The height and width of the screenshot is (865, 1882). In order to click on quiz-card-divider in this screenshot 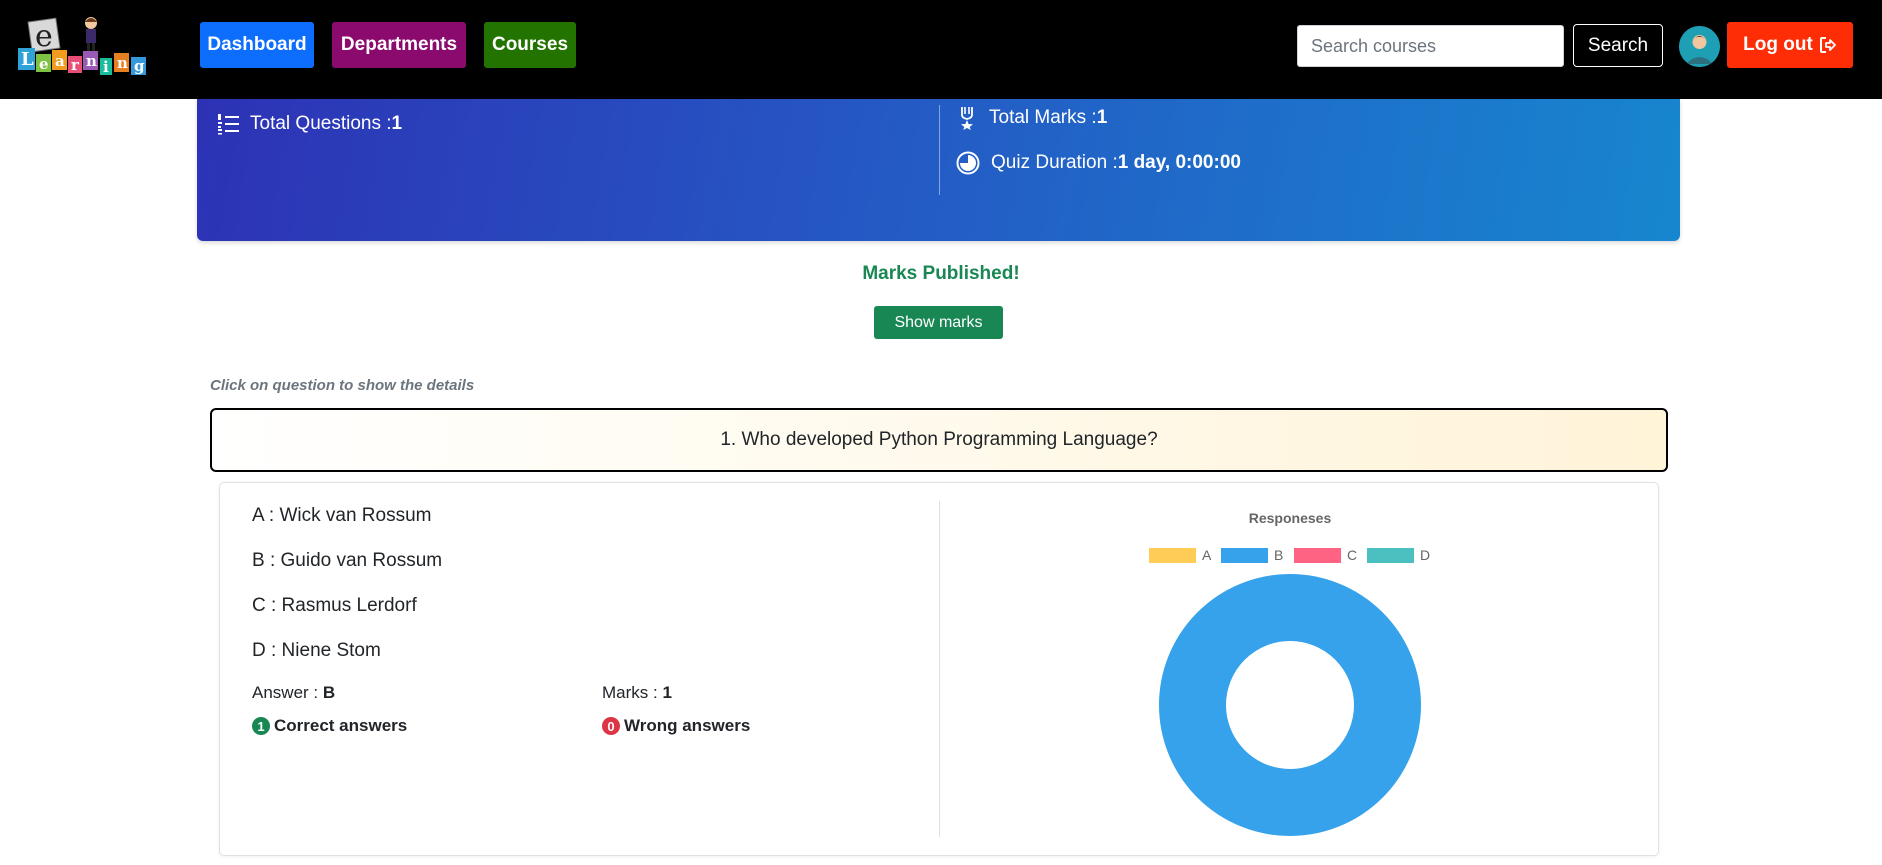, I will do `click(939, 150)`.